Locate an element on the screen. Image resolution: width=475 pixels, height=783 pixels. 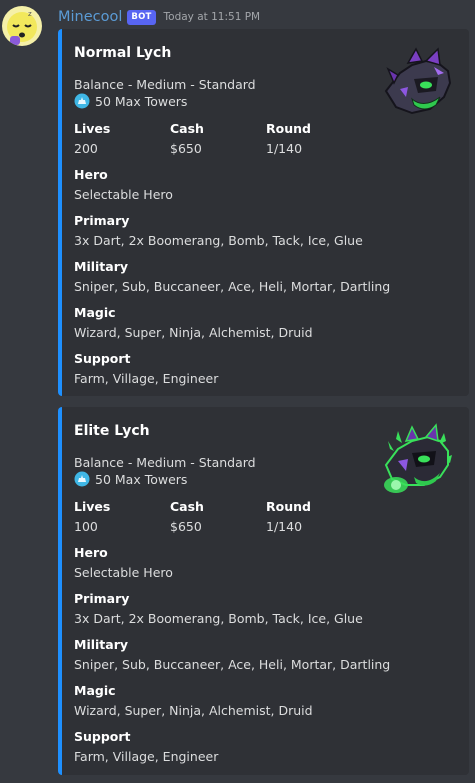
field-lives: Lives 100 is located at coordinates (92, 517).